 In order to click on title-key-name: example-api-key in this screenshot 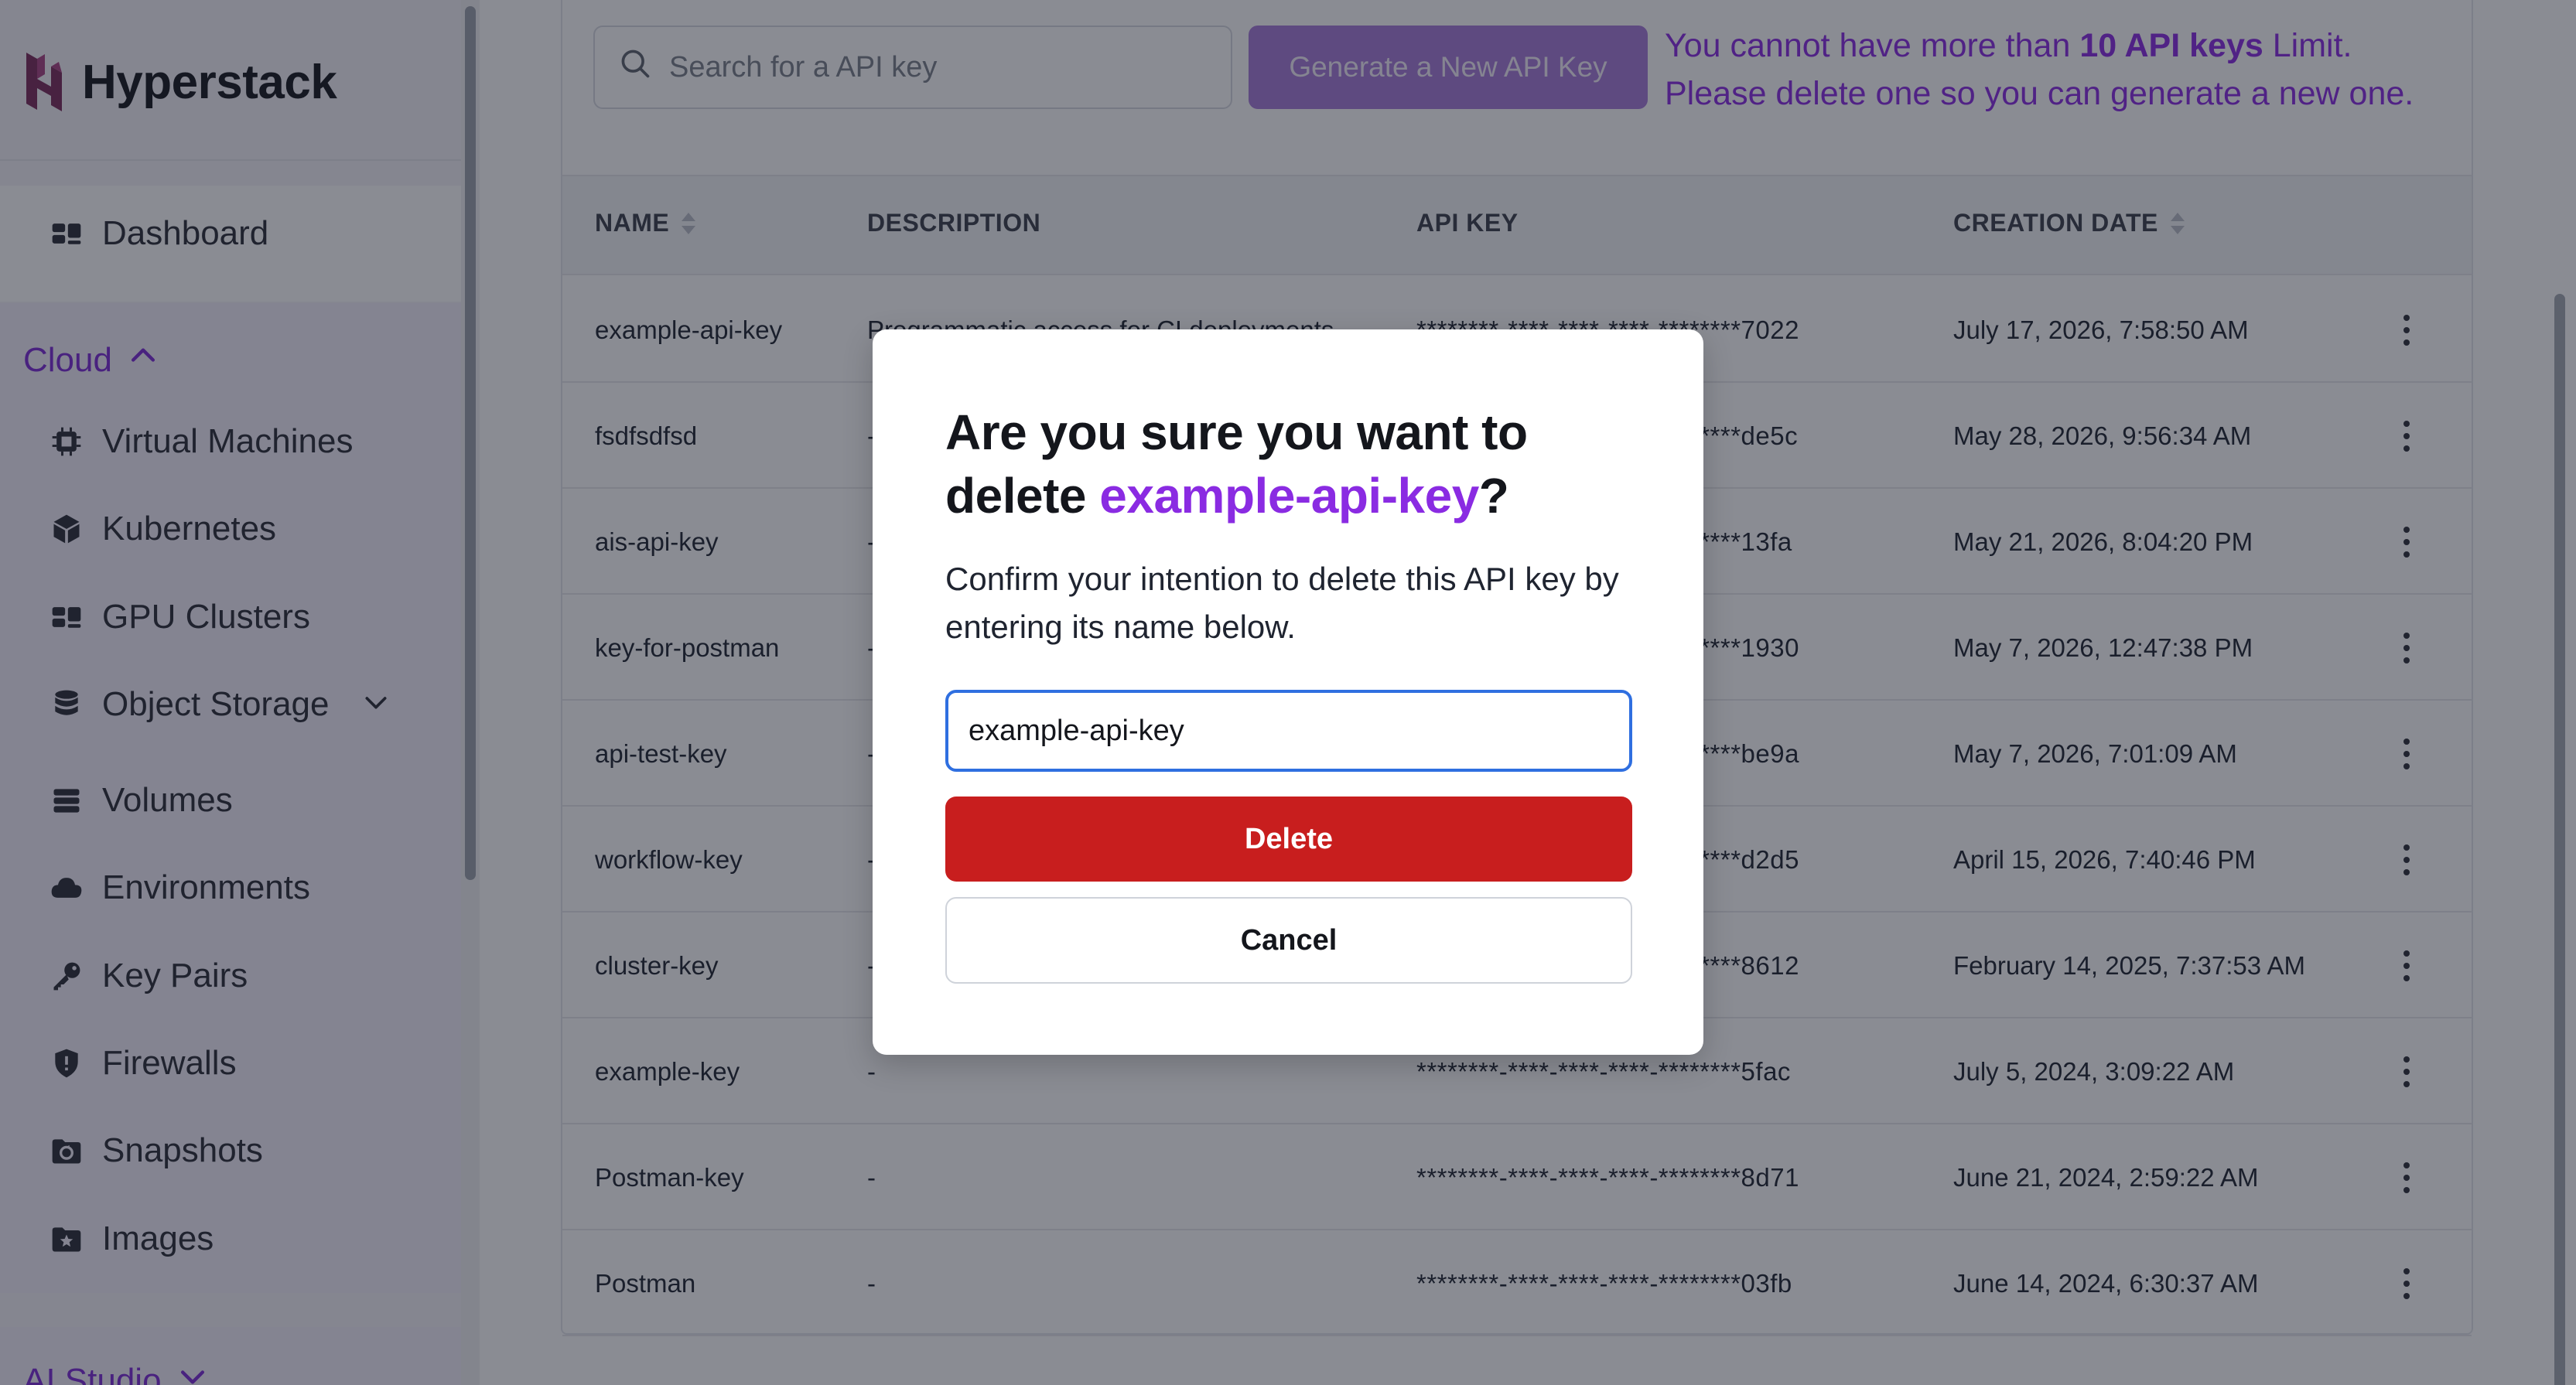, I will do `click(1289, 496)`.